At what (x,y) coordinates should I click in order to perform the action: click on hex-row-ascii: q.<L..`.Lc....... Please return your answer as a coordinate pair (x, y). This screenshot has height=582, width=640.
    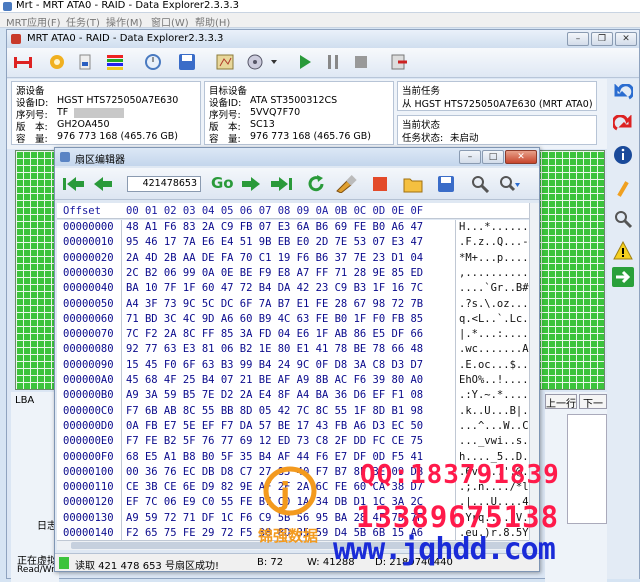
    Looking at the image, I should click on (494, 319).